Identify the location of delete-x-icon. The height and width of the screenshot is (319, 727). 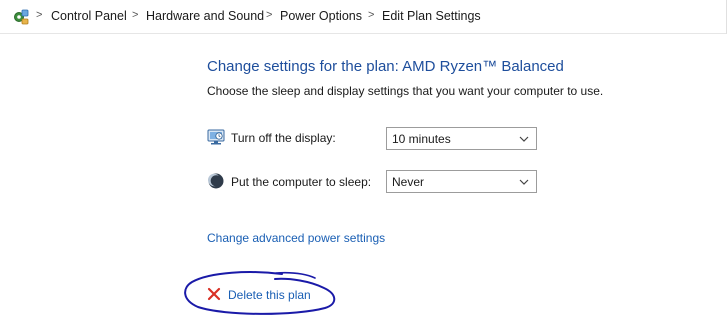
(214, 294).